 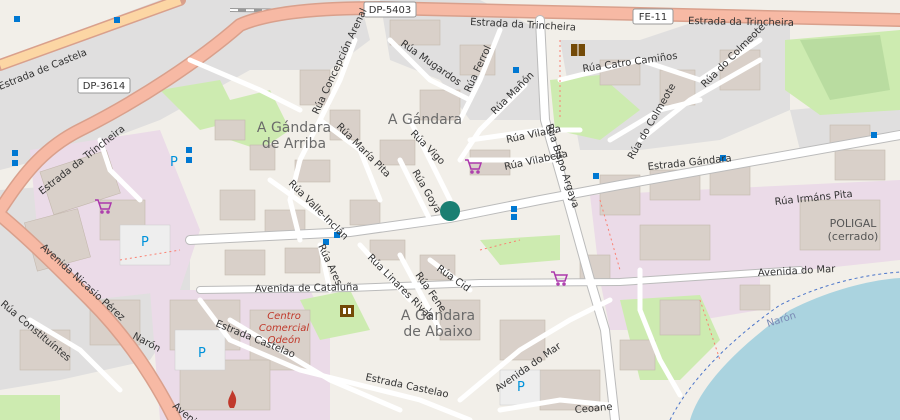 I want to click on poi-label: Comercial, so click(x=284, y=328).